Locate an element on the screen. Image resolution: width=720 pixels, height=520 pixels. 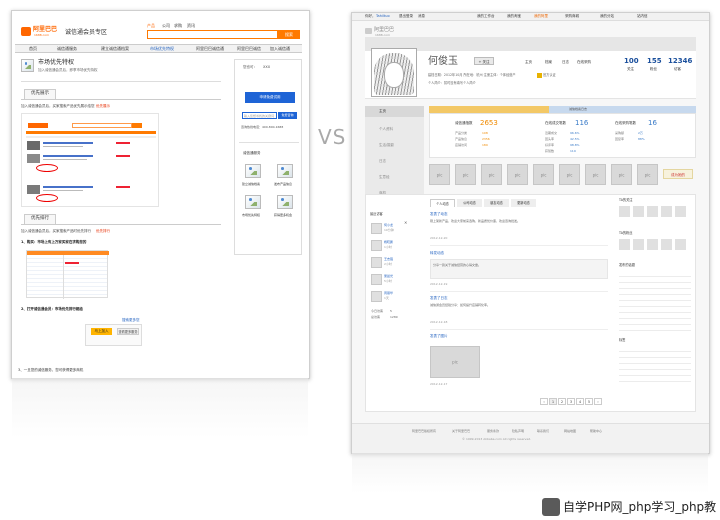
top-bar-link: 我的分站 is located at coordinates (607, 16).